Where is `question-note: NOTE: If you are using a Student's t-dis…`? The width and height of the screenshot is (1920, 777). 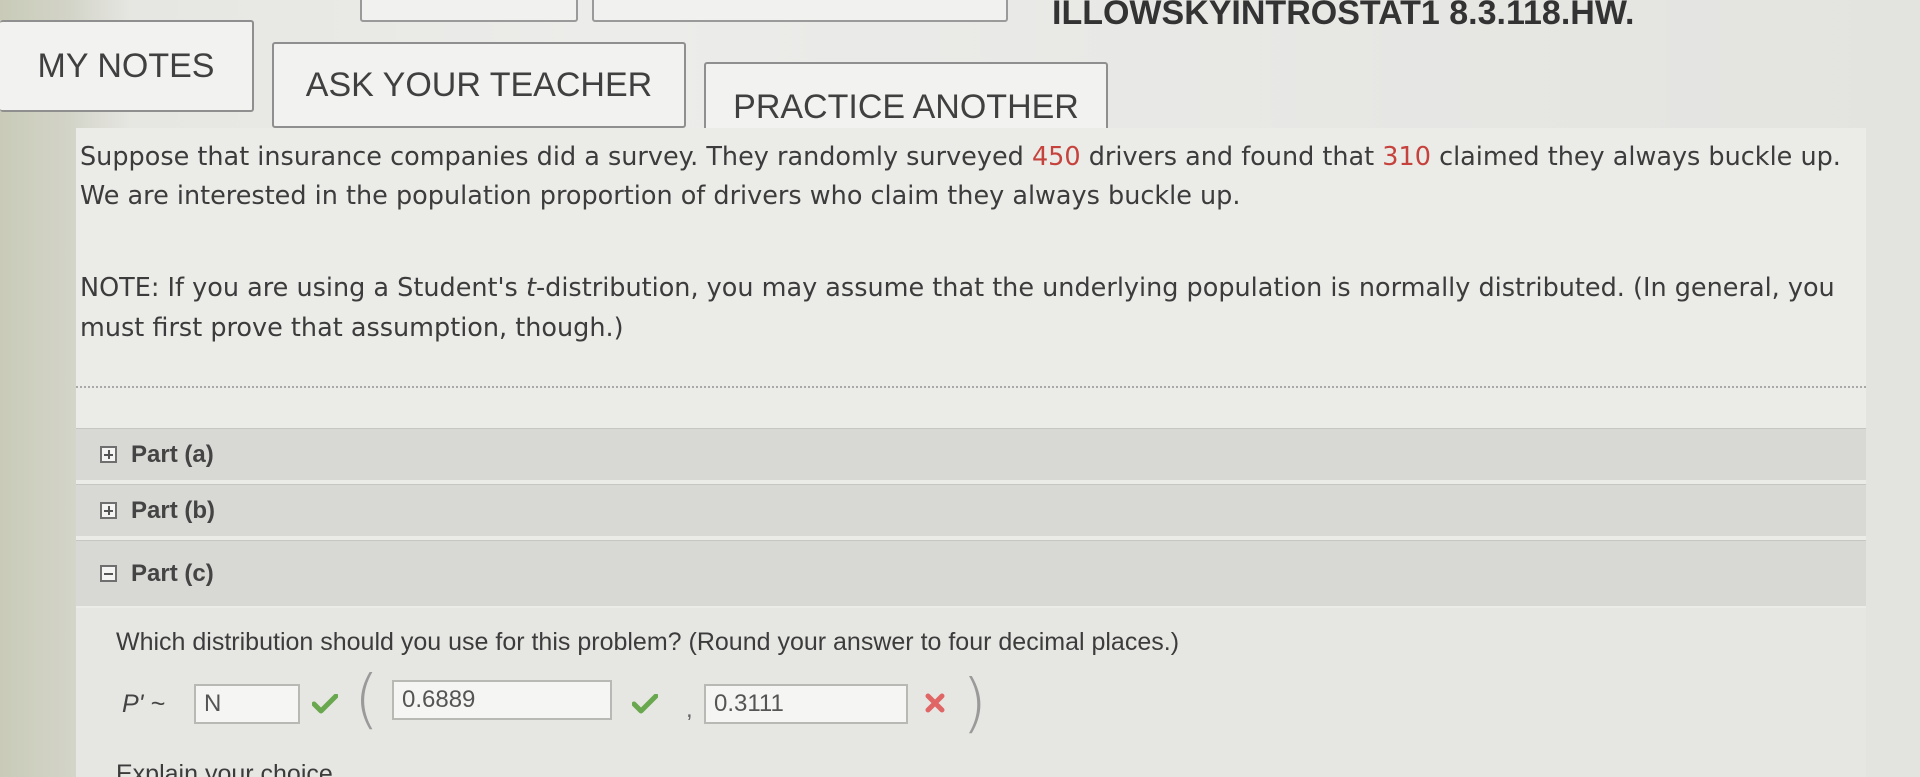 question-note: NOTE: If you are using a Student's t-dis… is located at coordinates (970, 308).